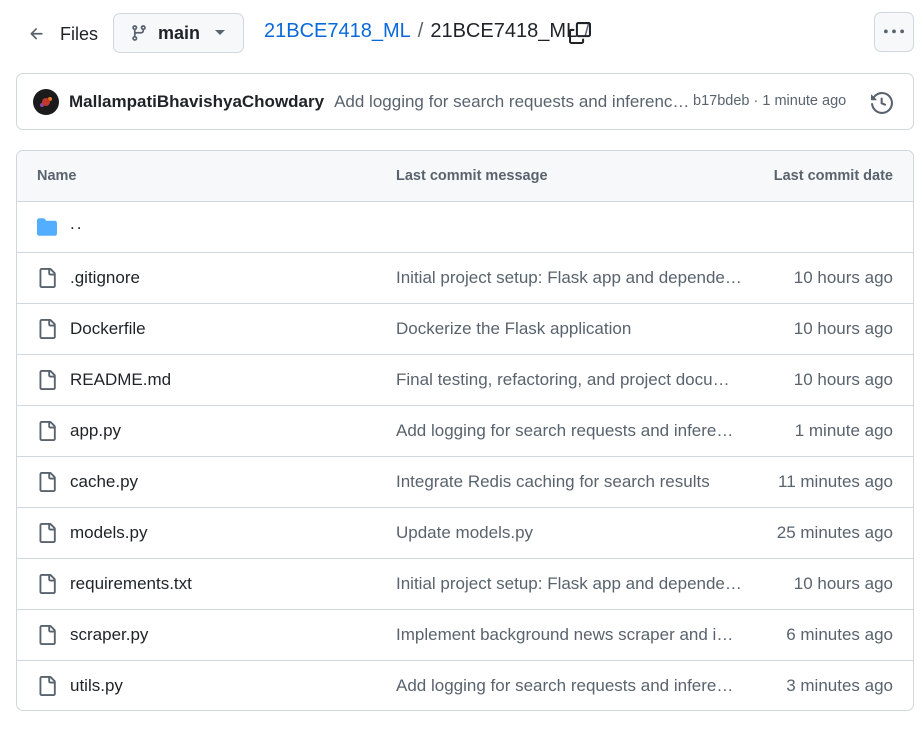 The image size is (923, 736). What do you see at coordinates (465, 227) in the screenshot?
I see `parent-directory-row: ..` at bounding box center [465, 227].